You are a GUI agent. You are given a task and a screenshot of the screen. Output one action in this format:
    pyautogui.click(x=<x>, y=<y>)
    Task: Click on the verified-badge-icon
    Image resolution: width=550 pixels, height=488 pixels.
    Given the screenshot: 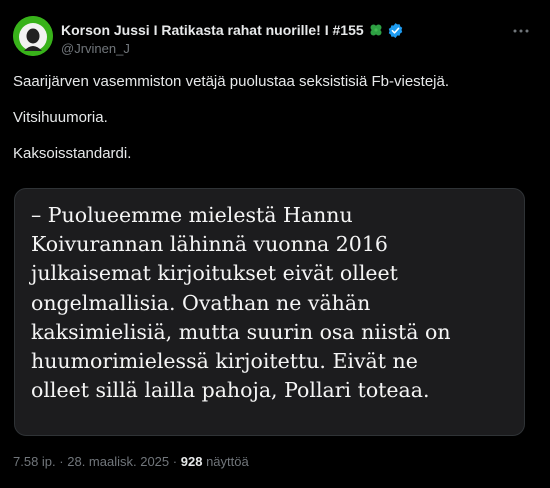 What is the action you would take?
    pyautogui.click(x=395, y=30)
    